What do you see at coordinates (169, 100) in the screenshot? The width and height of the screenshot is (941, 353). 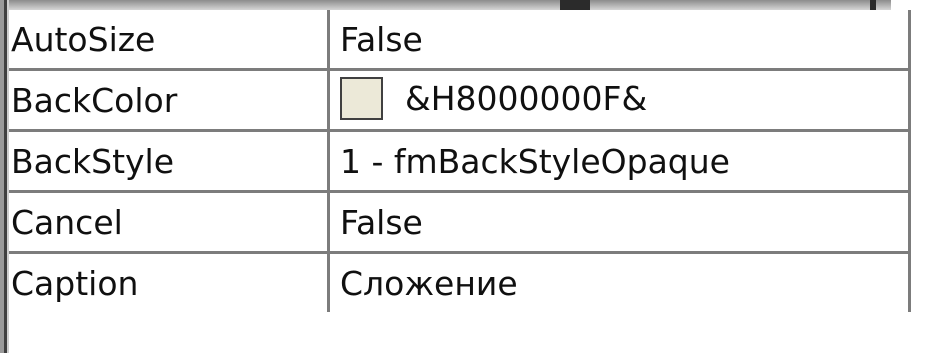 I see `property-name: BackColor` at bounding box center [169, 100].